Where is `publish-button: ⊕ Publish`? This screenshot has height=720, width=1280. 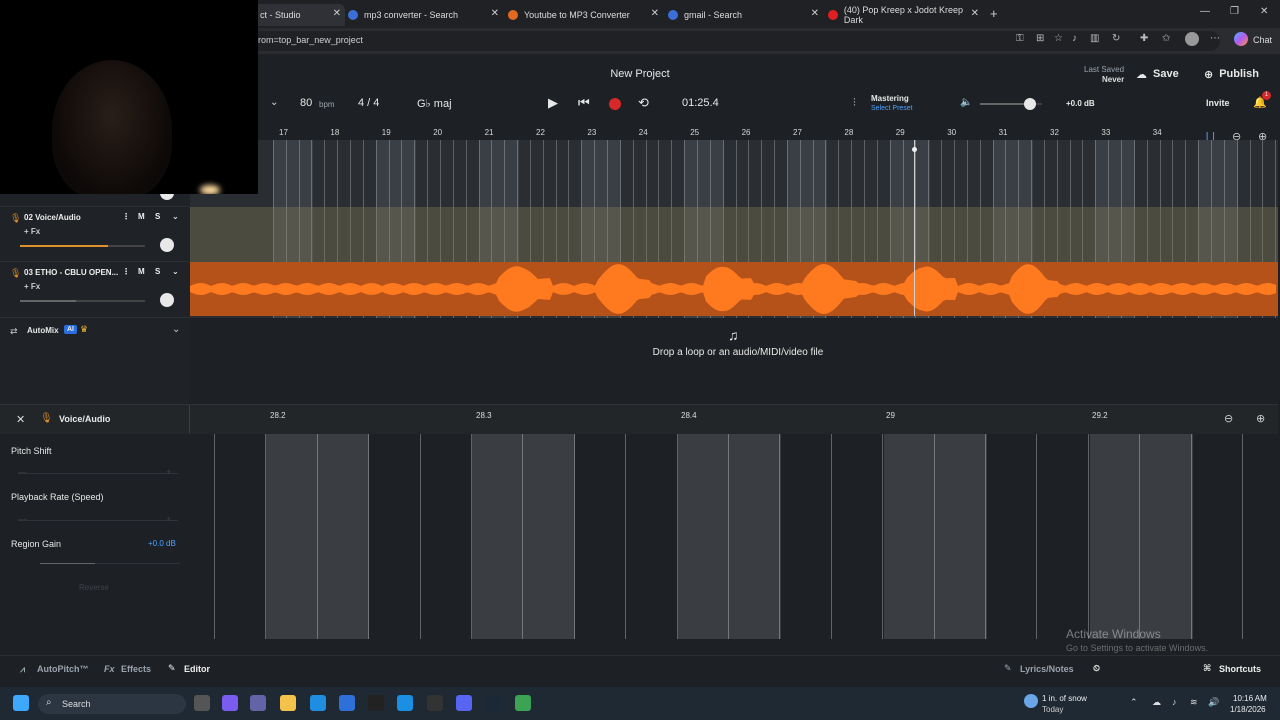
publish-button: ⊕ Publish is located at coordinates (1231, 74).